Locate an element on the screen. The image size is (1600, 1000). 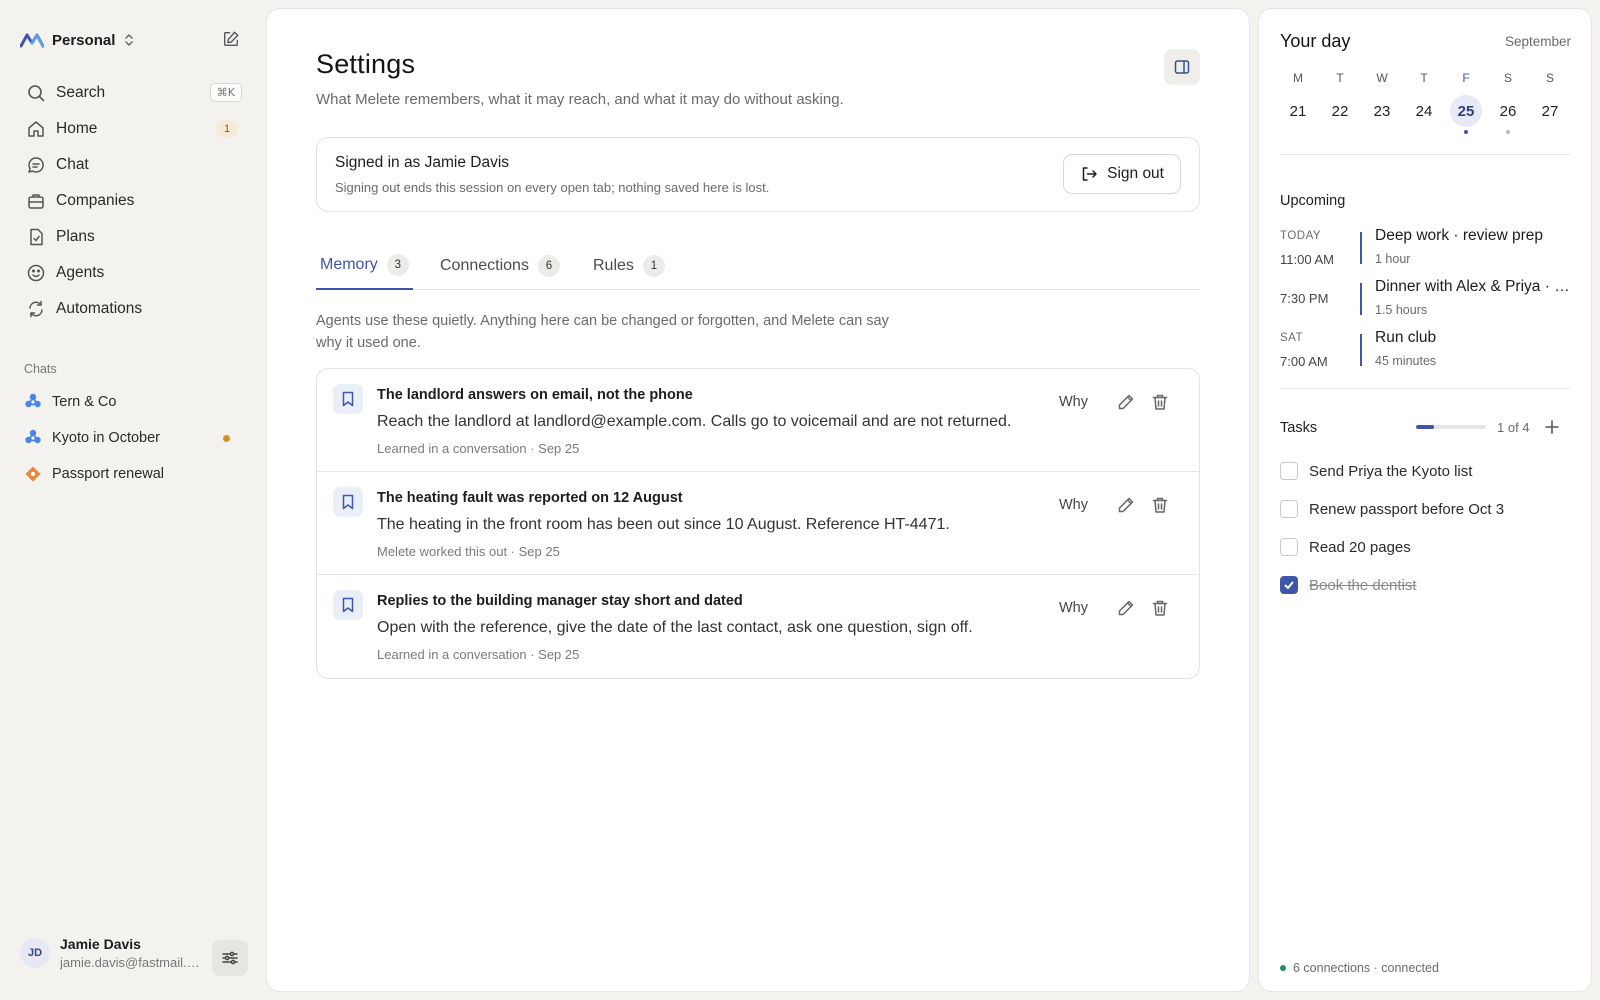
chat-item-kyoto-in-october: Kyoto in October is located at coordinates (133, 438).